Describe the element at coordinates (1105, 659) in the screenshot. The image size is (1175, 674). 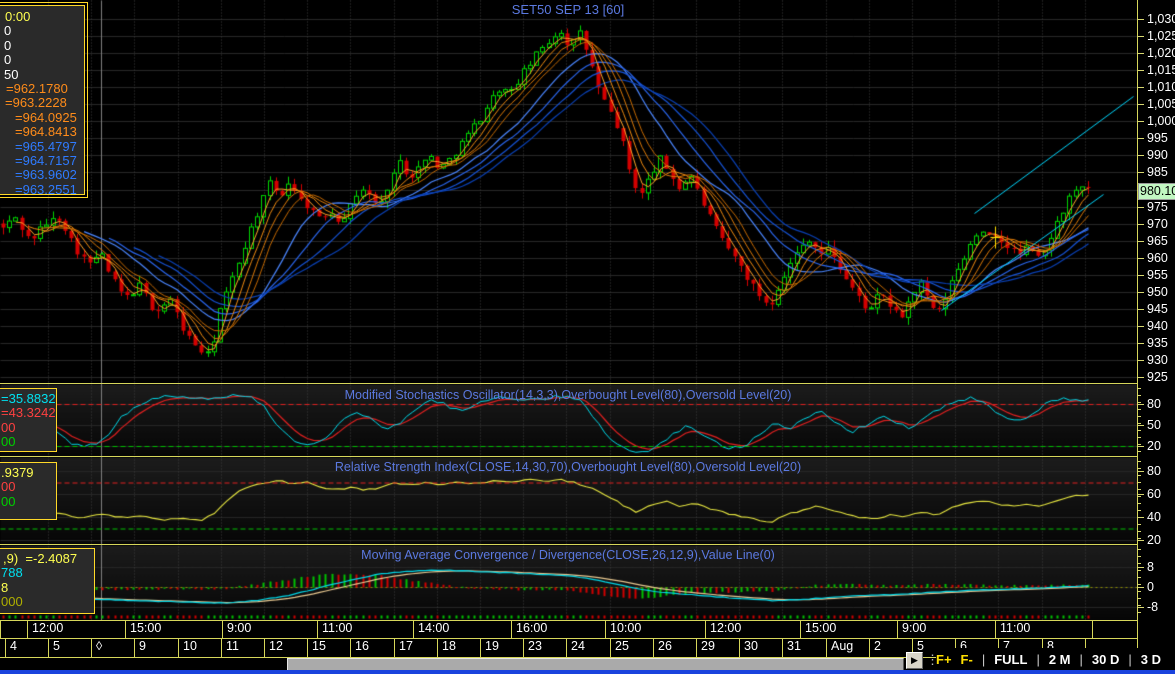
I see `30d-button: 30 D` at that location.